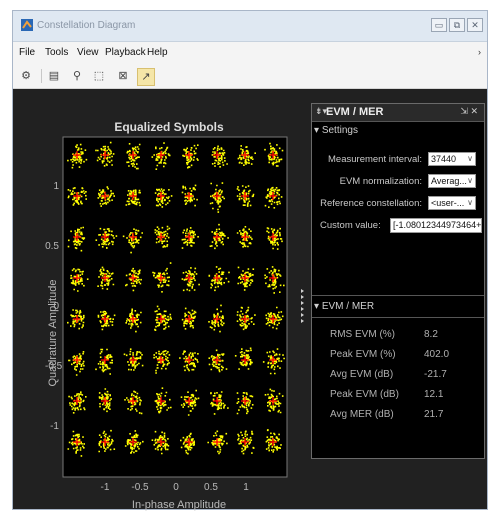  Describe the element at coordinates (362, 374) in the screenshot. I see `avg-evm-db-label: Avg EVM (dB)` at that location.